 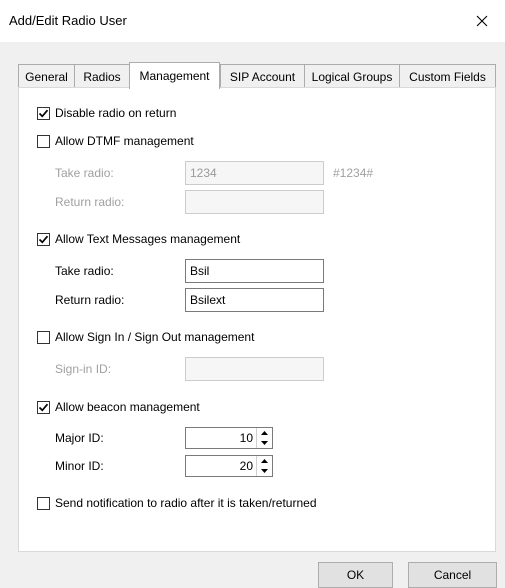 I want to click on text-take-radio-value: Bsil, so click(x=200, y=271).